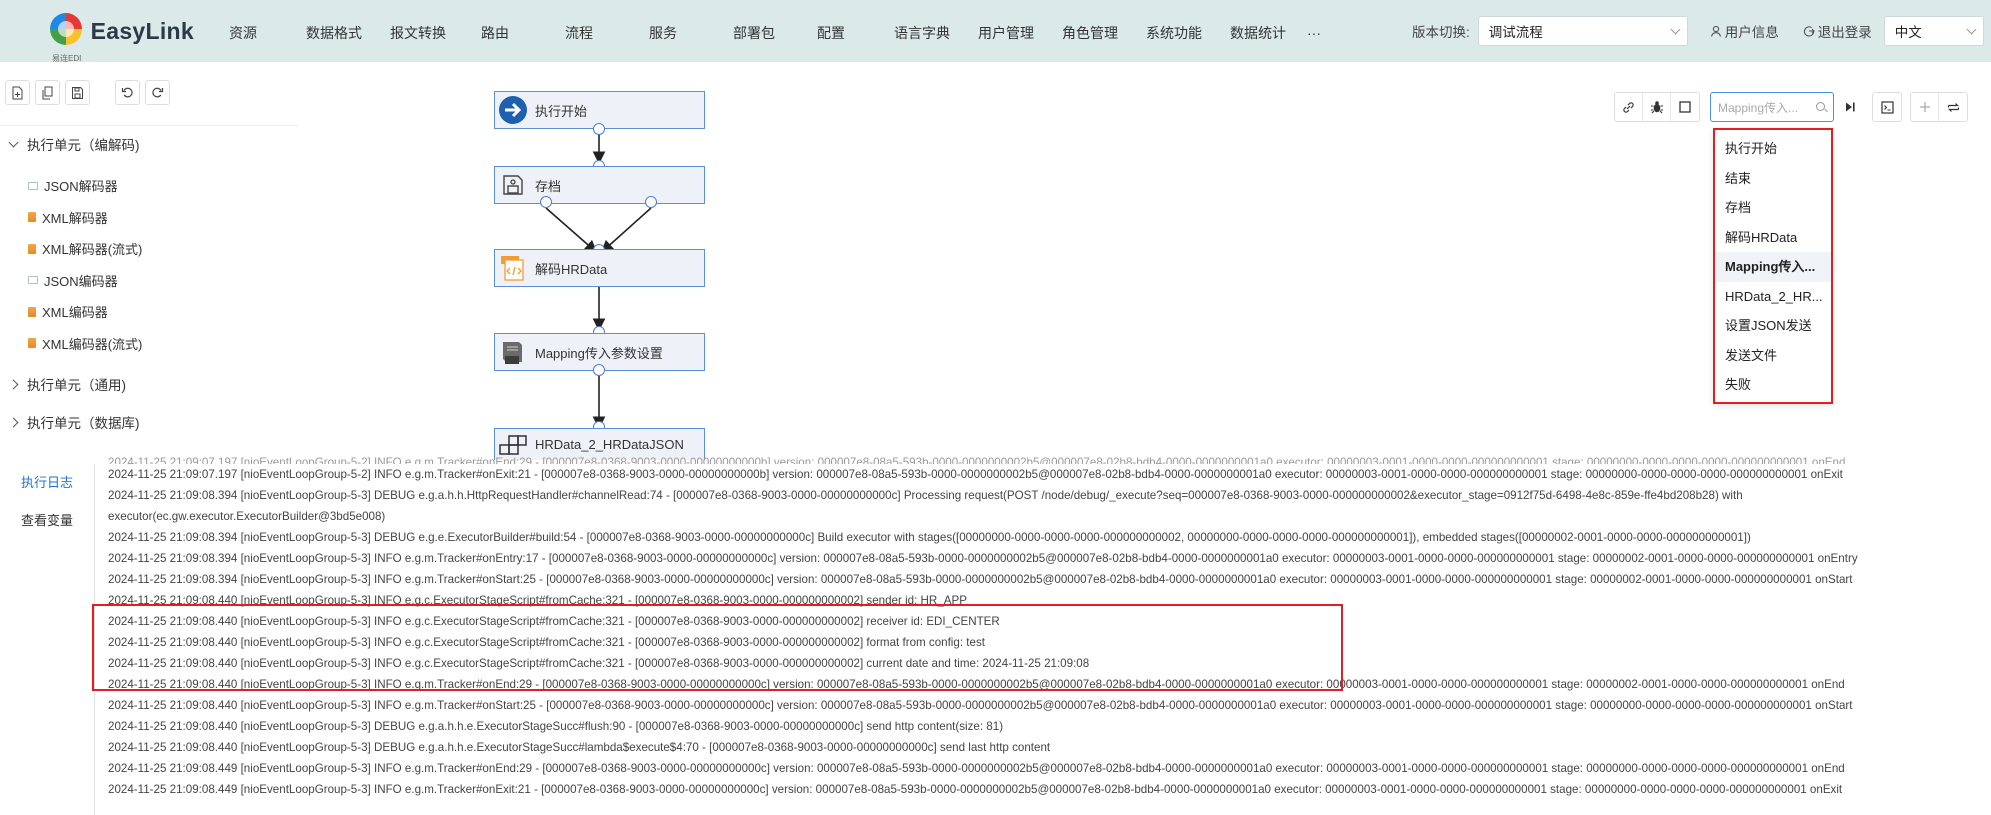 This screenshot has height=815, width=1991. Describe the element at coordinates (1773, 149) in the screenshot. I see `dropdown-option: 执行开始` at that location.